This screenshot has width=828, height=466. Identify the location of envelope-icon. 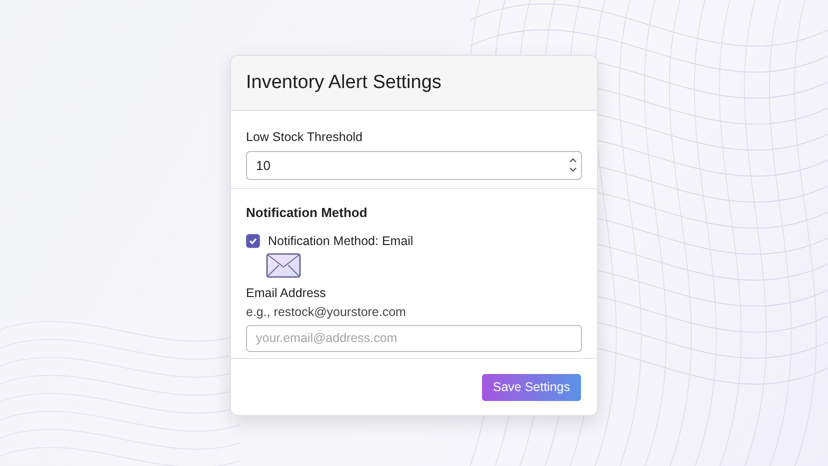
(283, 265).